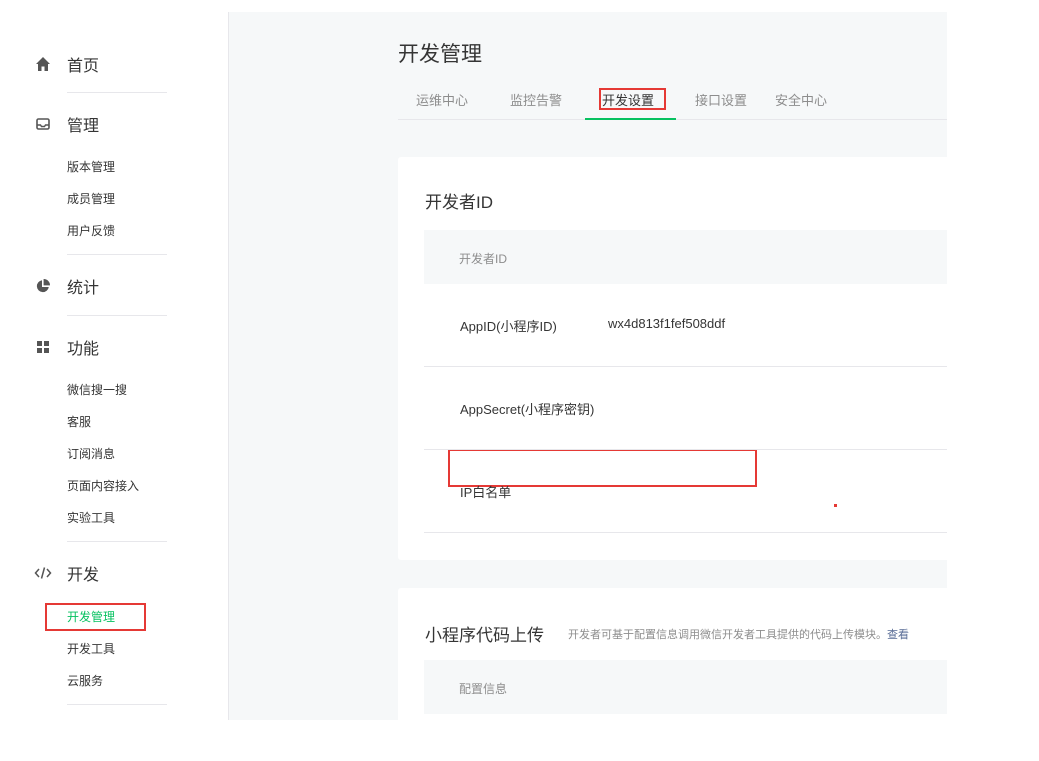 The image size is (1039, 761). I want to click on home-icon, so click(43, 64).